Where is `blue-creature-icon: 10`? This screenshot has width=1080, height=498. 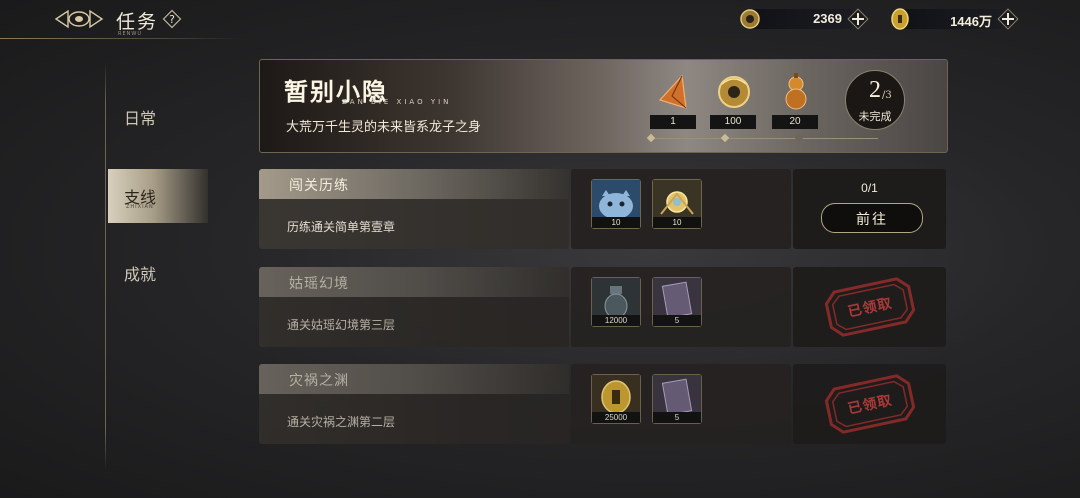
blue-creature-icon: 10 is located at coordinates (616, 204).